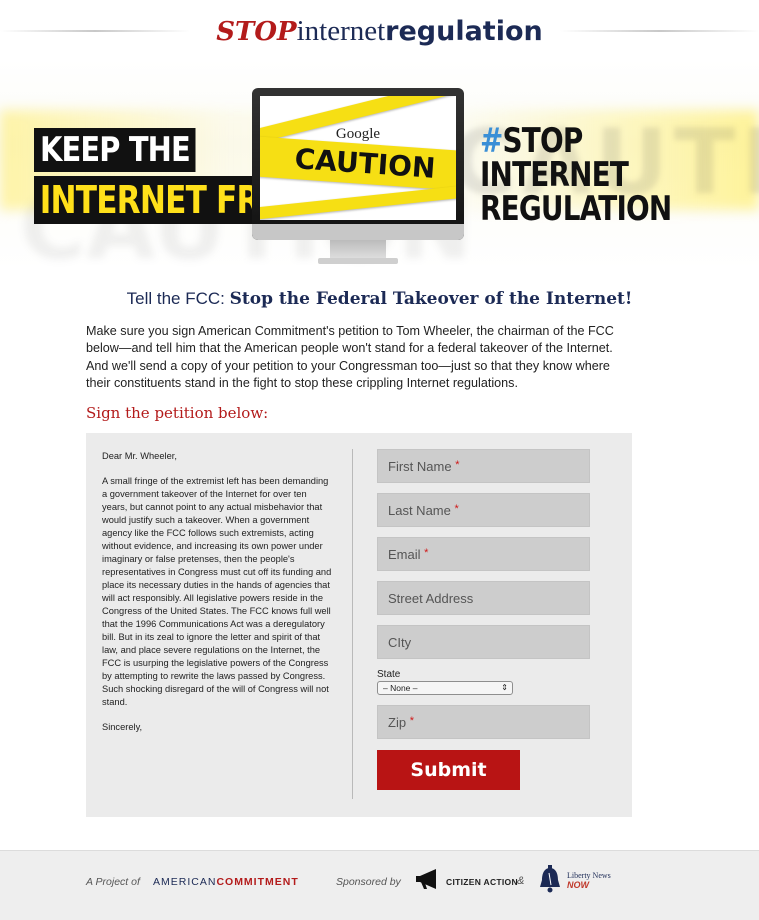  I want to click on liberty-news-text: Liberty News, so click(589, 875).